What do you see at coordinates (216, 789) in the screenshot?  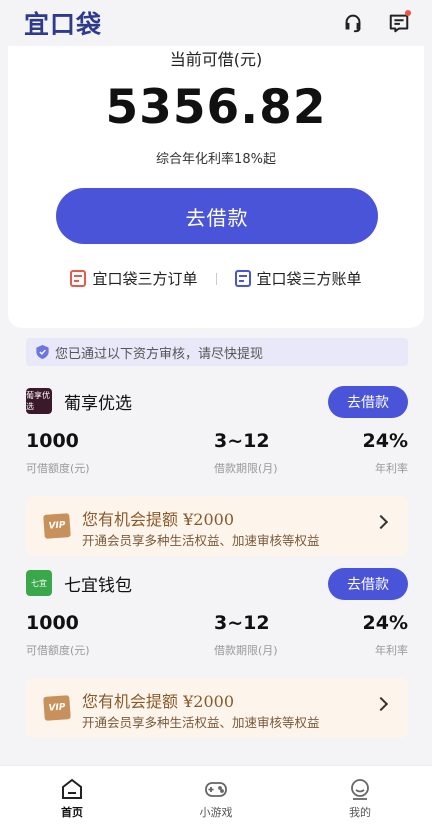 I see `gamepad-icon` at bounding box center [216, 789].